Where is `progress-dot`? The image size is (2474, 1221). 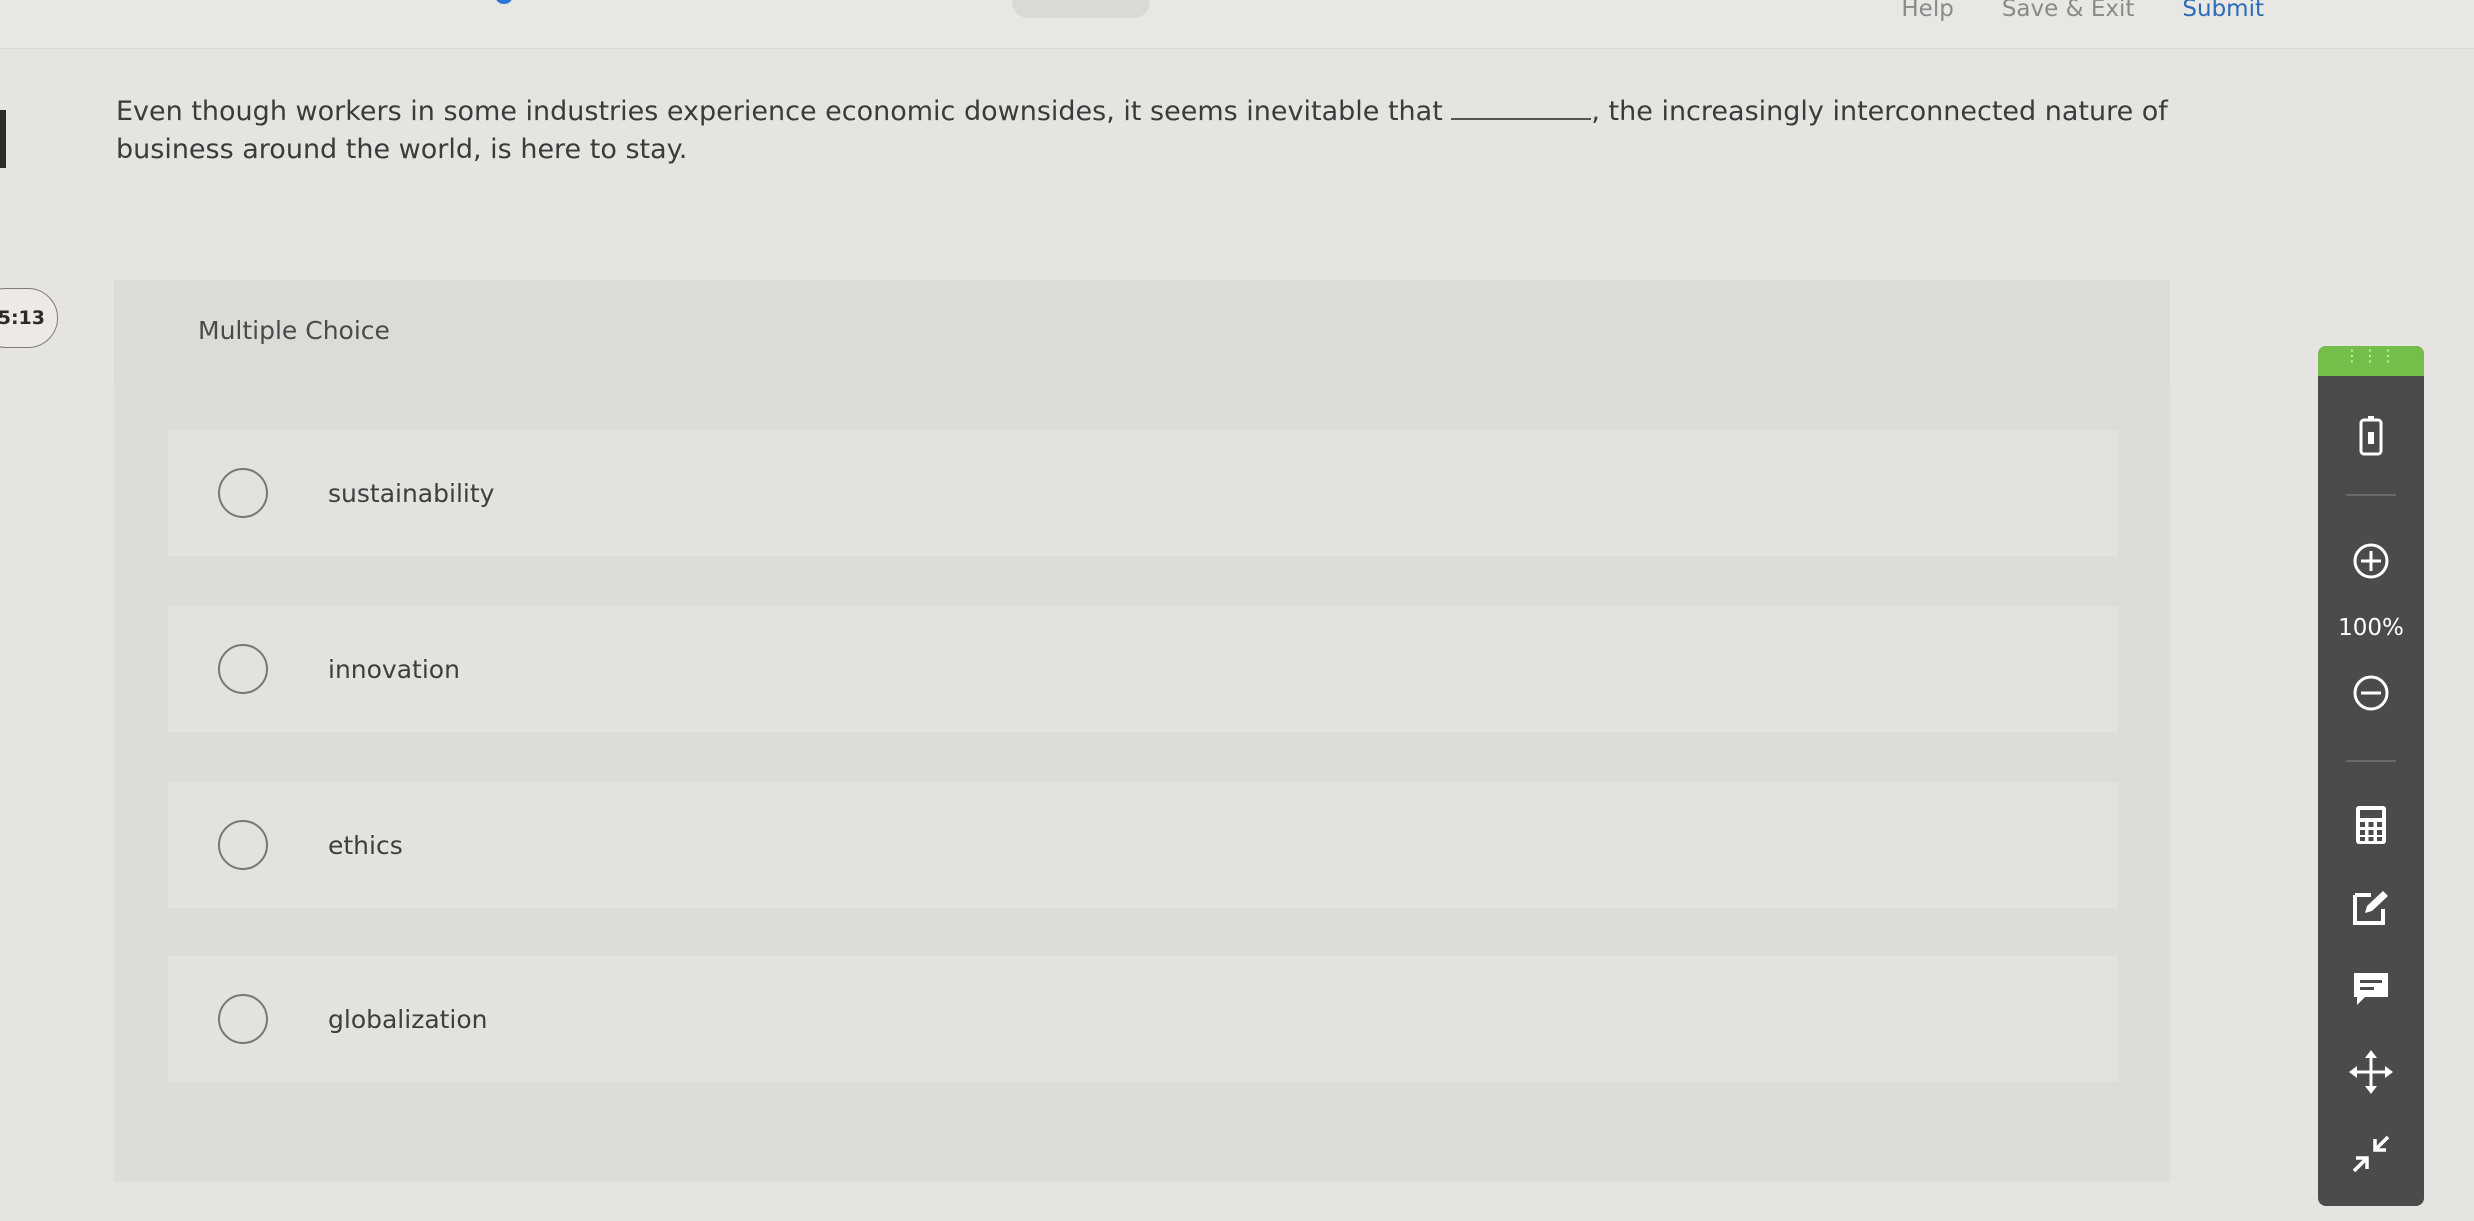 progress-dot is located at coordinates (504, 2).